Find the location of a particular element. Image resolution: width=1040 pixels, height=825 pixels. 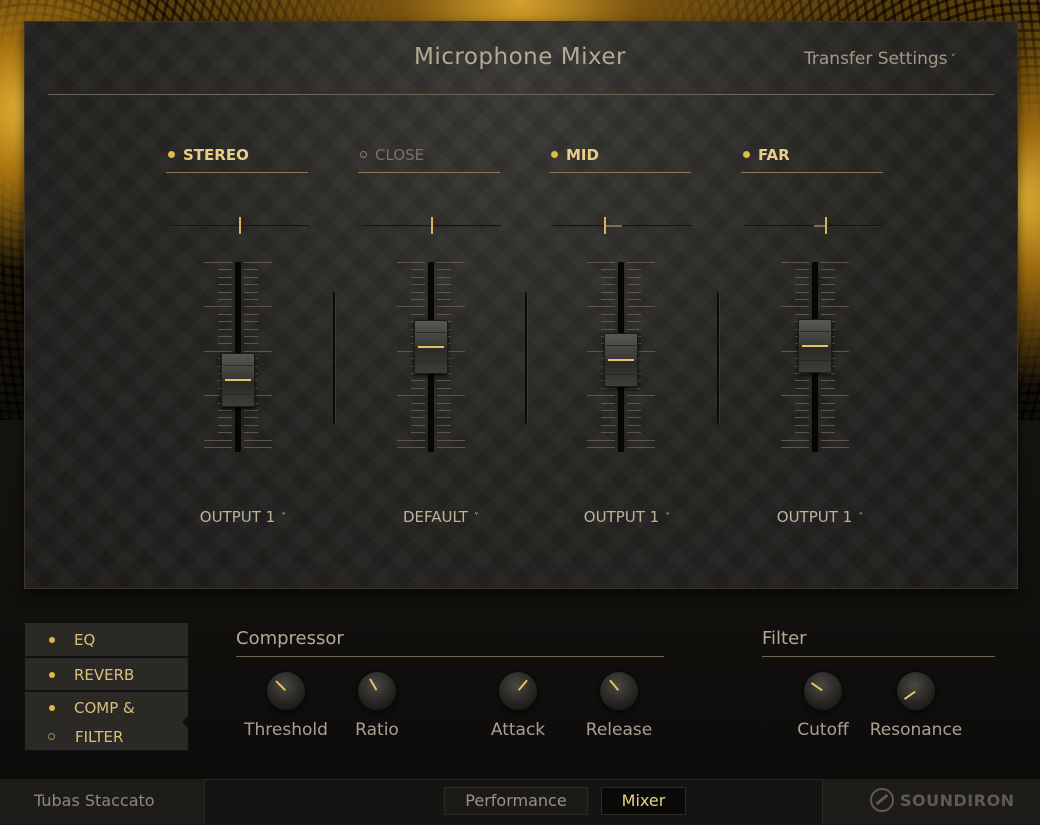

ratio-knob is located at coordinates (377, 691).